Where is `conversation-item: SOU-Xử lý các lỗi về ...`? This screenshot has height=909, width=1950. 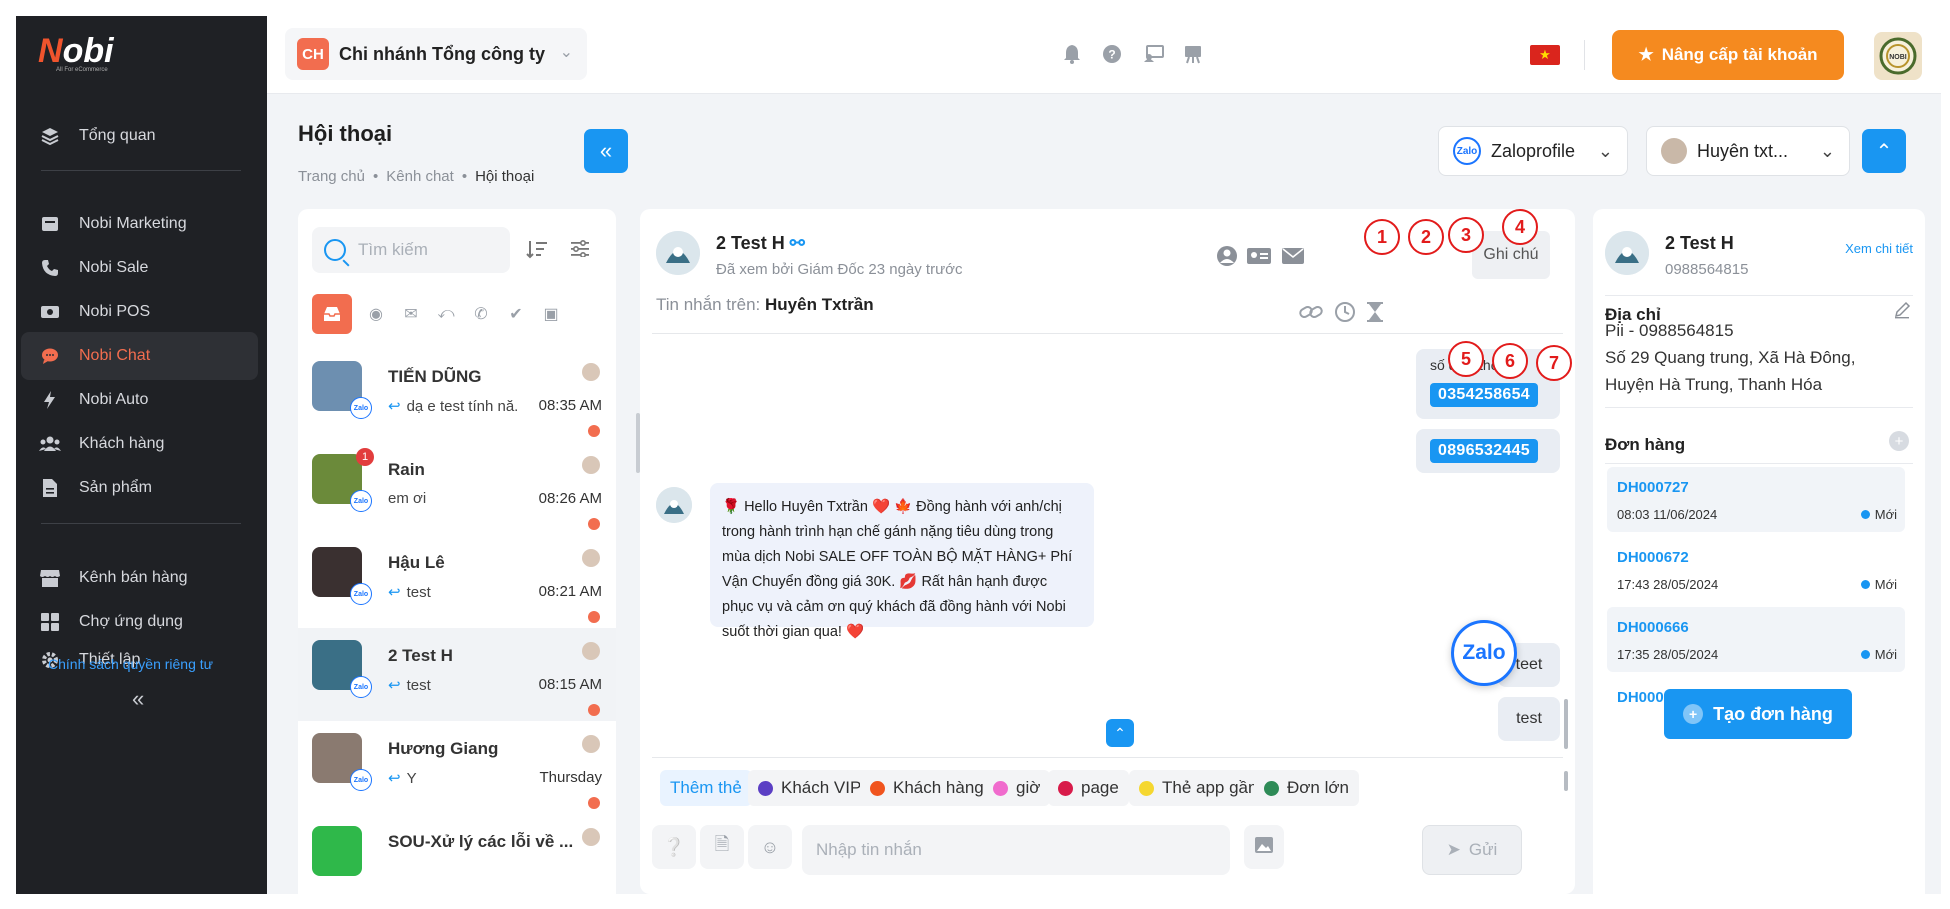 conversation-item: SOU-Xử lý các lỗi về ... is located at coordinates (457, 854).